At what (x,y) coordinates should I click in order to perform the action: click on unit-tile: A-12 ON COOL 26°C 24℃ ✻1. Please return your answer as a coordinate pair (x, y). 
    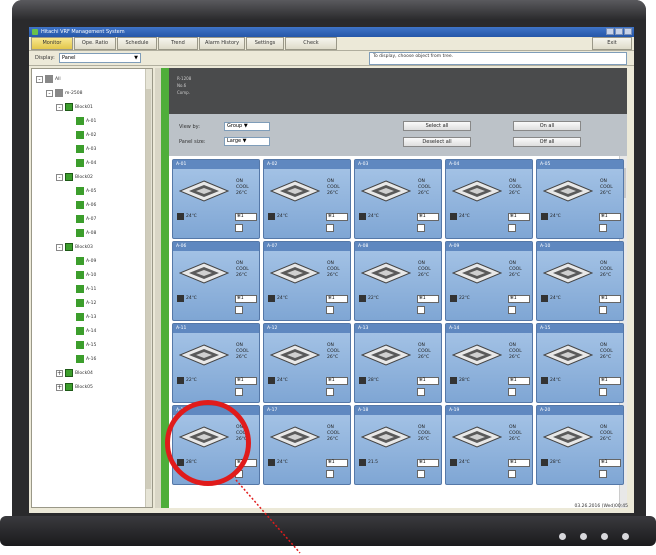
    Looking at the image, I should click on (307, 363).